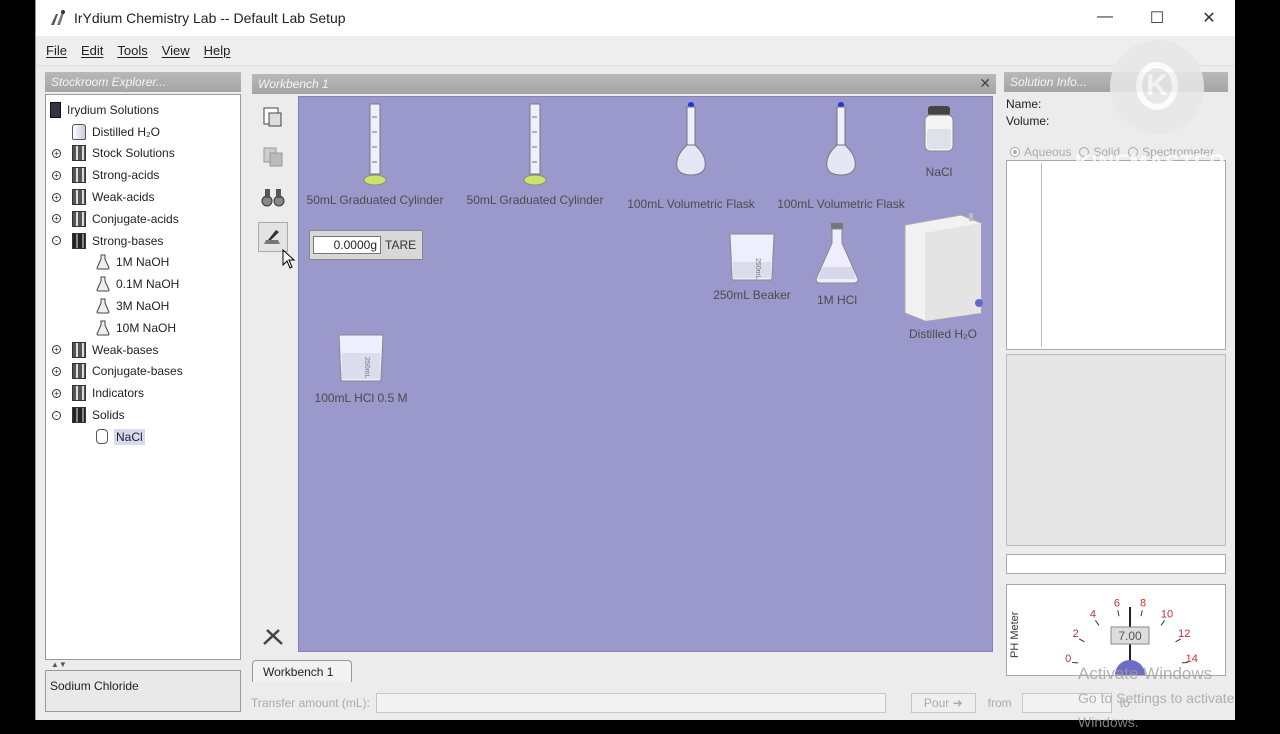 This screenshot has height=734, width=1280. I want to click on volumetric-flask-icon, so click(841, 140).